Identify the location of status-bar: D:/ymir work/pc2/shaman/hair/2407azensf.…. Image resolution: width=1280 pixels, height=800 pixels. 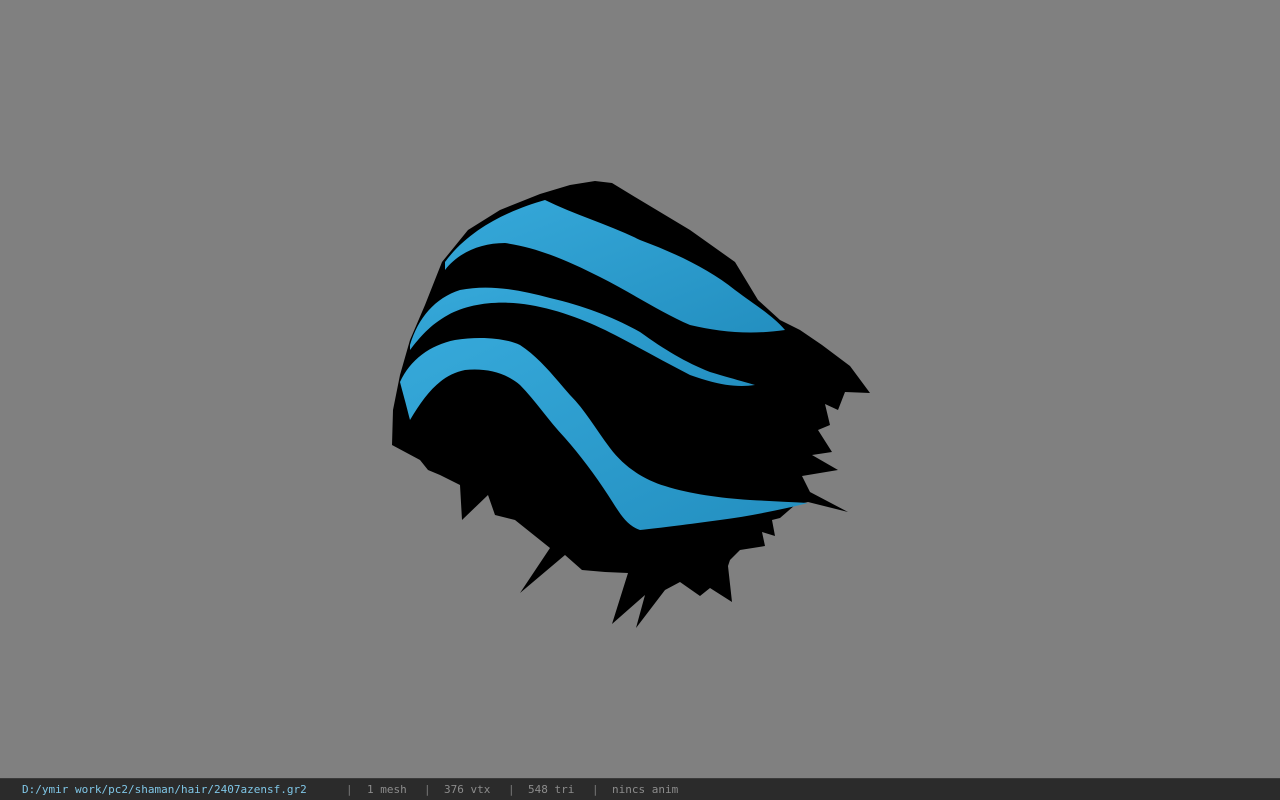
(640, 789).